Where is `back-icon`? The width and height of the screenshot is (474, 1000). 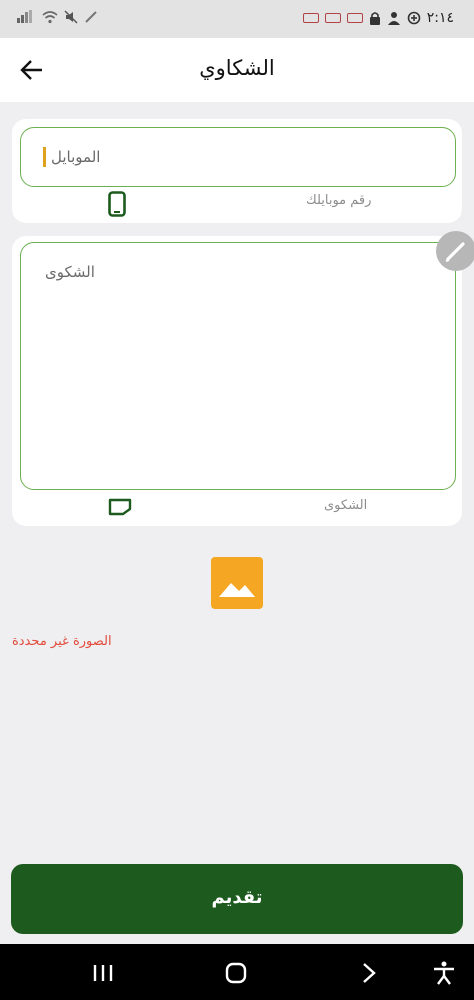 back-icon is located at coordinates (369, 973).